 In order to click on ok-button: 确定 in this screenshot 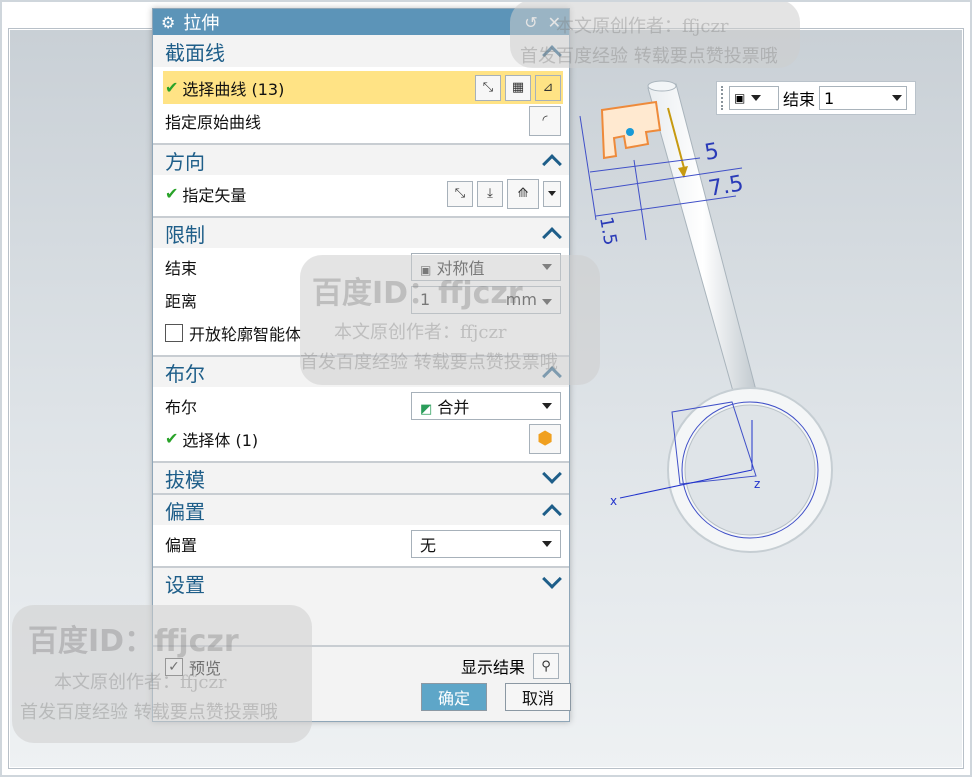, I will do `click(454, 697)`.